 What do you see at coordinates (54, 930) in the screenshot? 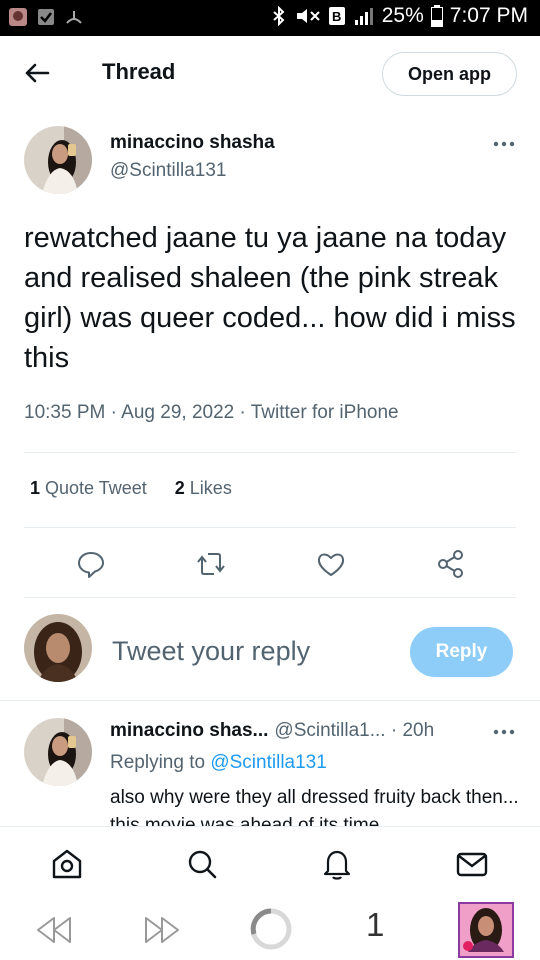
I see `back-icon` at bounding box center [54, 930].